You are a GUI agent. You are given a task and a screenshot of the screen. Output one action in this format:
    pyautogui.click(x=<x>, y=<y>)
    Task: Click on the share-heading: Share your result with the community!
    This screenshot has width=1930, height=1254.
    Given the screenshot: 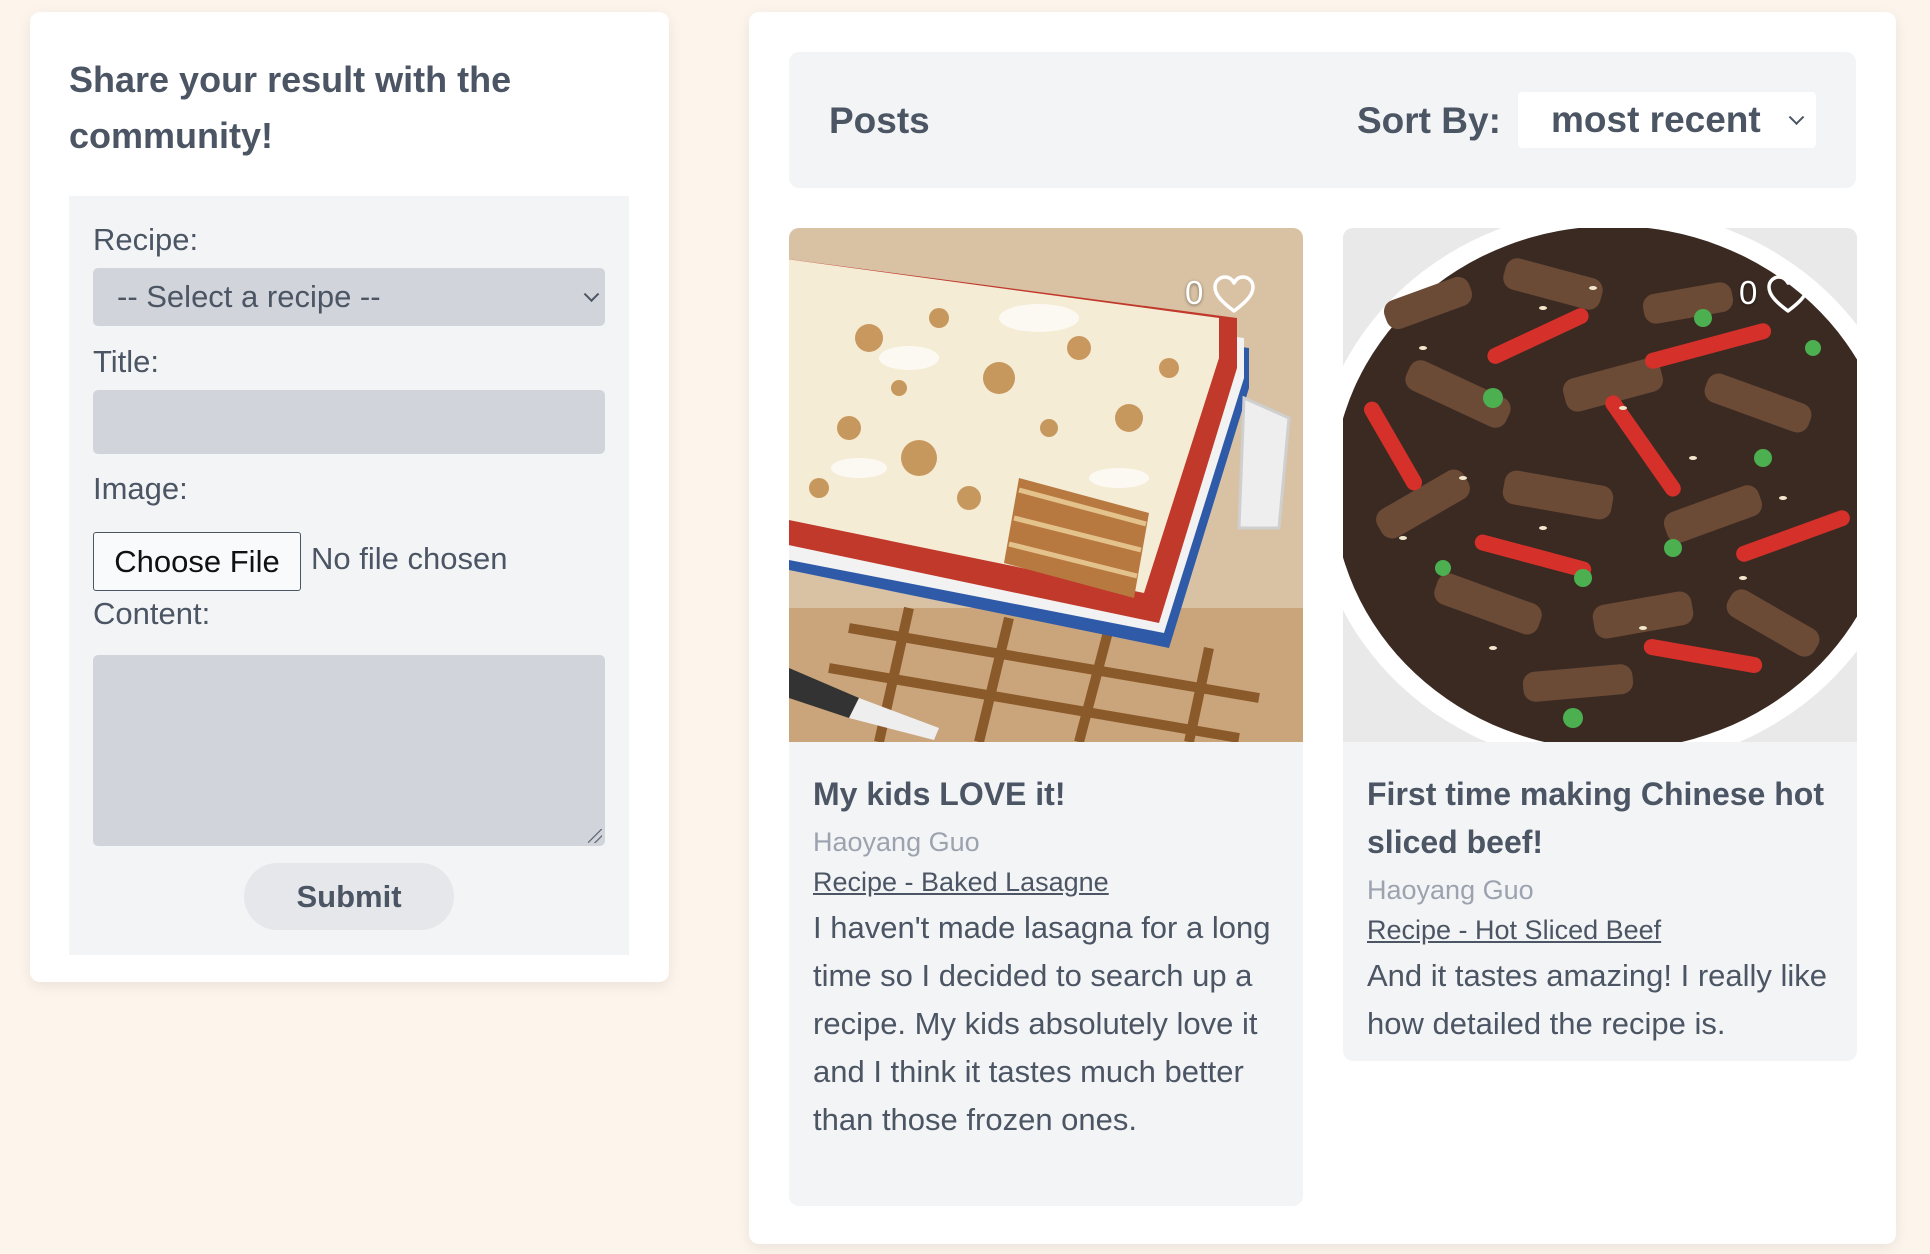 What is the action you would take?
    pyautogui.click(x=290, y=107)
    